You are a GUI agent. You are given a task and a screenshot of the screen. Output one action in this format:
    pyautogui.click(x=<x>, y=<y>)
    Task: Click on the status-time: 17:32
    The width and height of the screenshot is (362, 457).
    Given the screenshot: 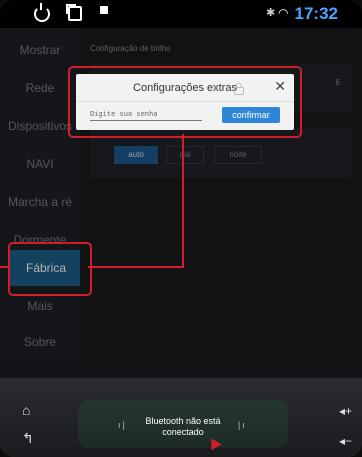 What is the action you would take?
    pyautogui.click(x=316, y=13)
    